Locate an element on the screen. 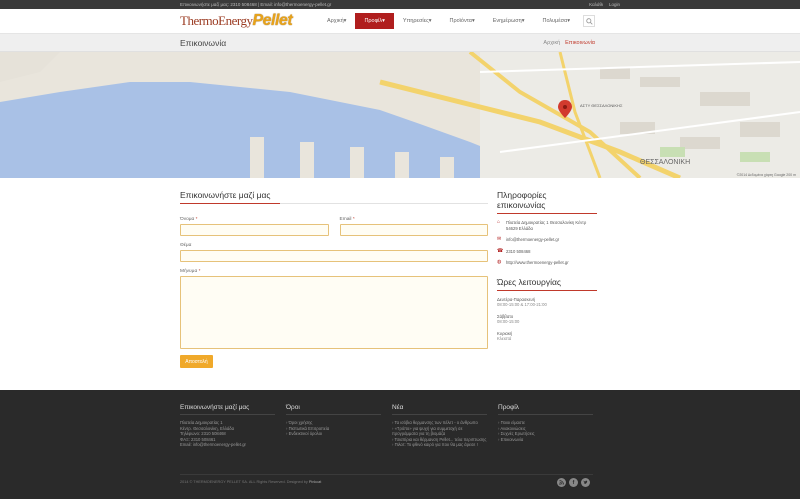 This screenshot has width=800, height=499. phone-icon: ☎ is located at coordinates (500, 250).